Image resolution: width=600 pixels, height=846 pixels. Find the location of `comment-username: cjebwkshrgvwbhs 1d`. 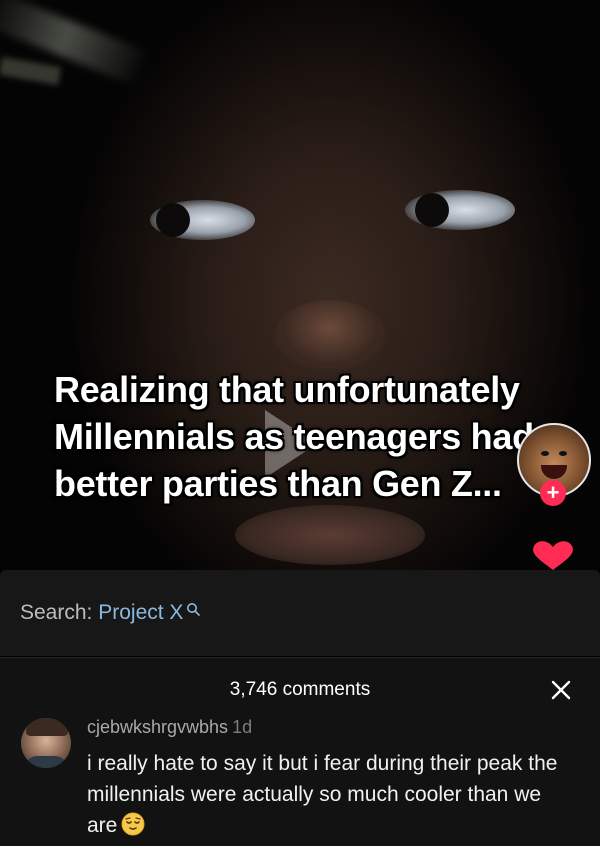

comment-username: cjebwkshrgvwbhs 1d is located at coordinates (169, 727).